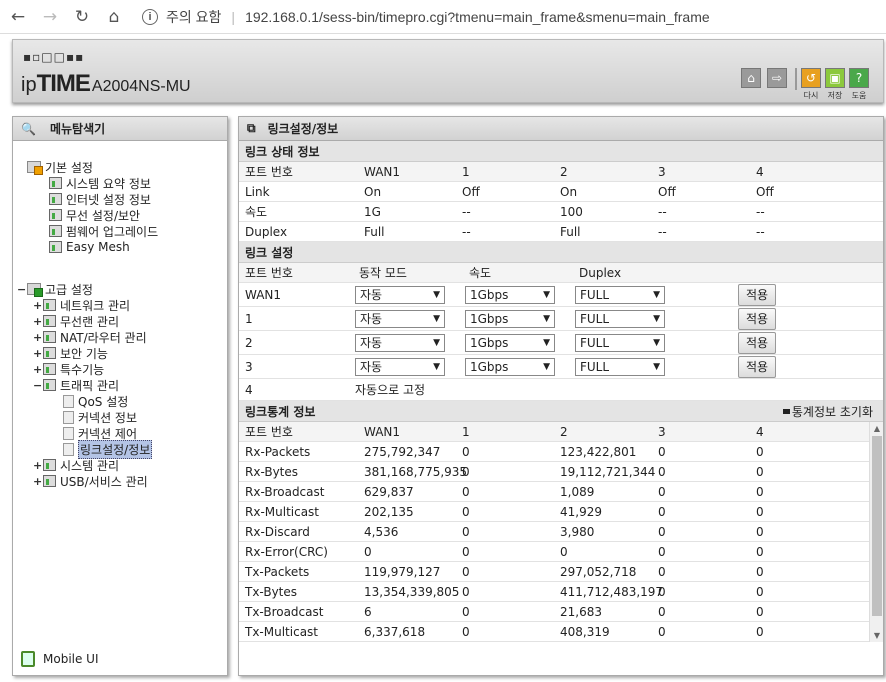 This screenshot has width=886, height=682. What do you see at coordinates (876, 635) in the screenshot?
I see `scroll-down-icon: ▼` at bounding box center [876, 635].